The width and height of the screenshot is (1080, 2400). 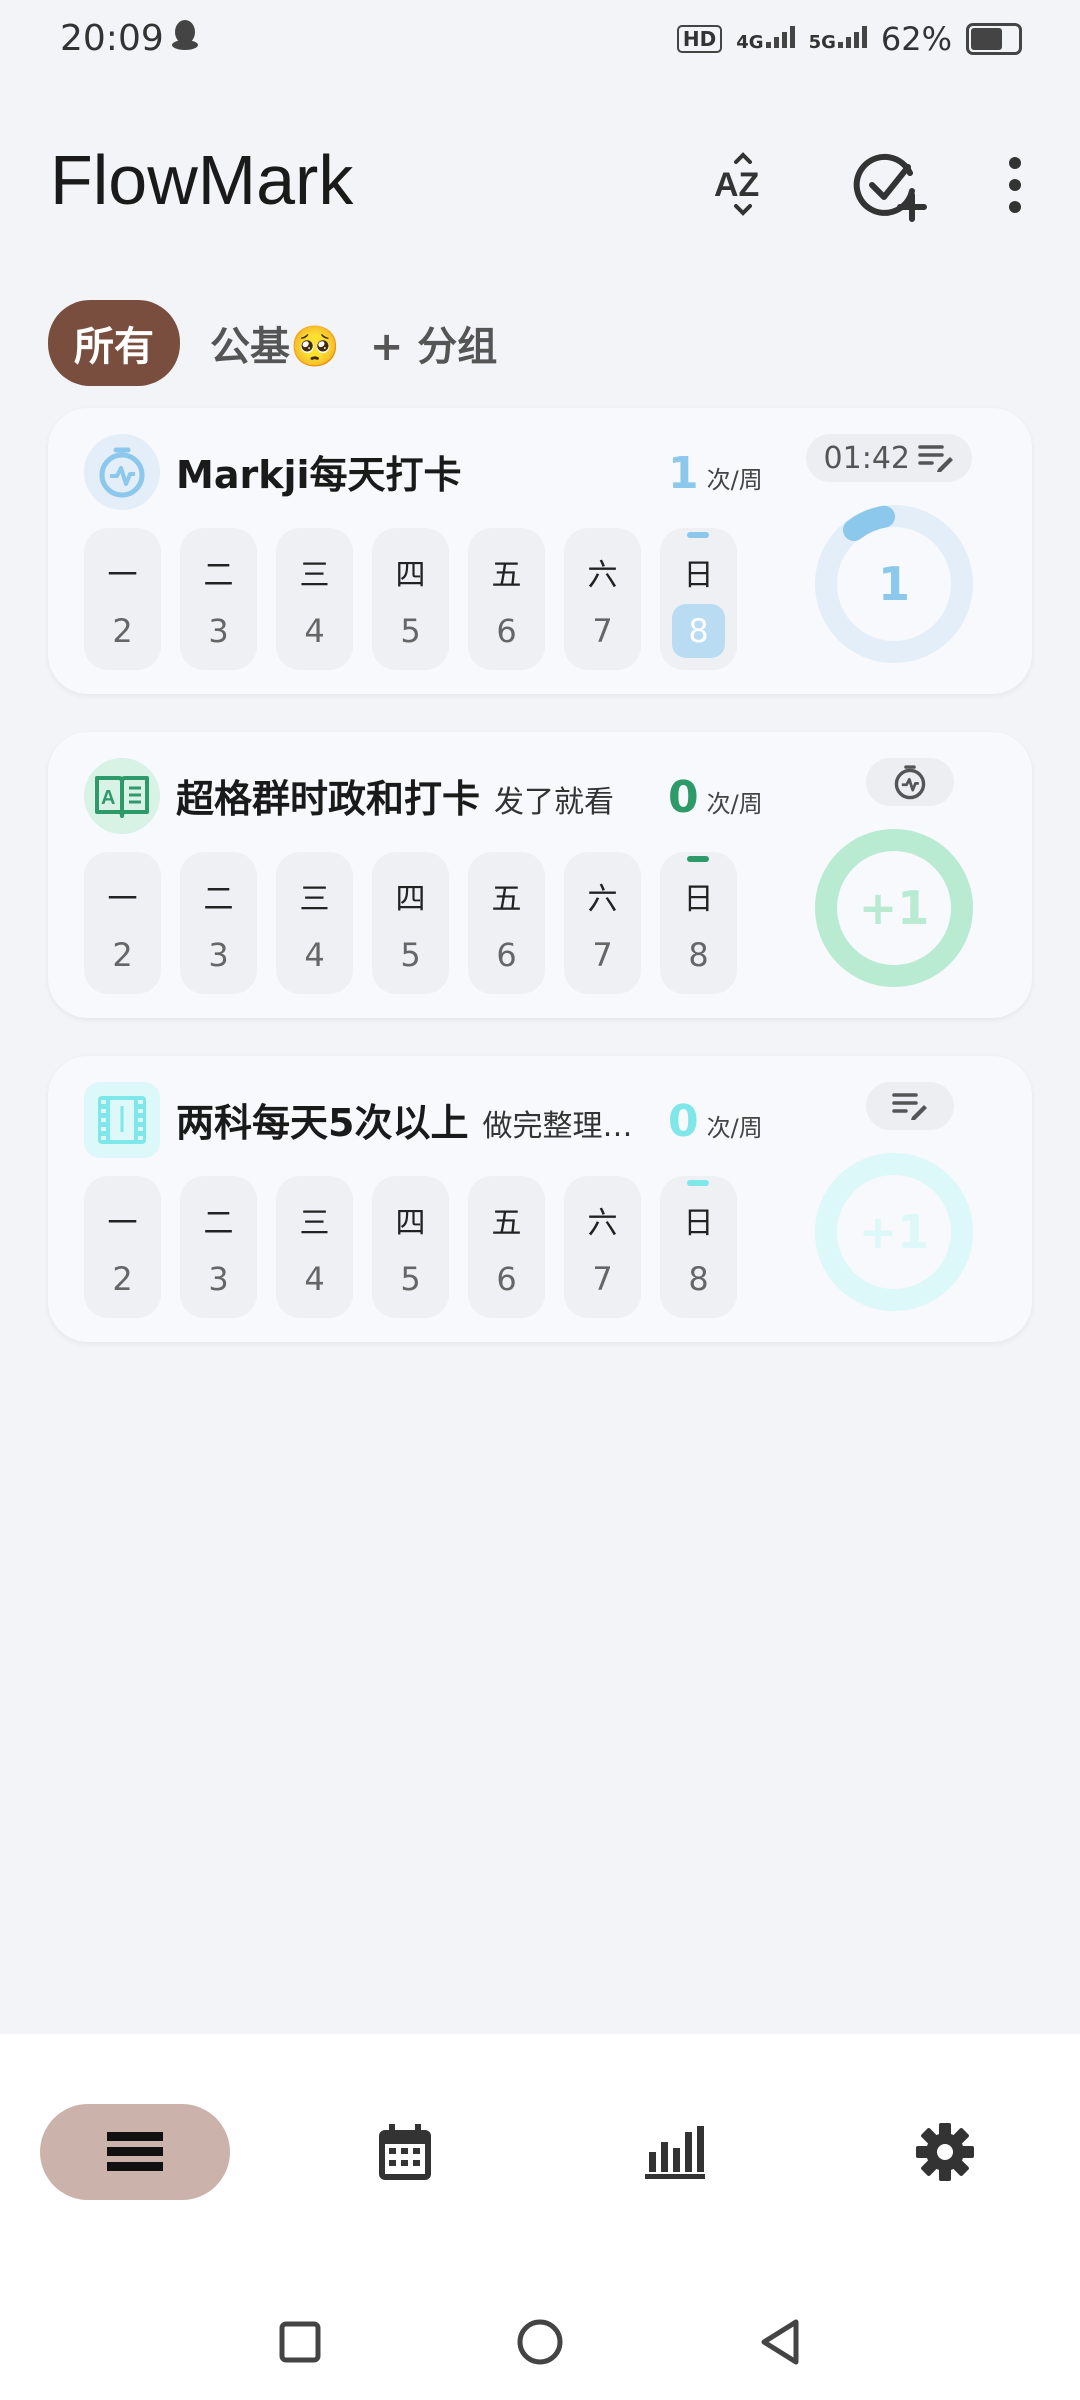 What do you see at coordinates (185, 37) in the screenshot?
I see `qq-notification-icon` at bounding box center [185, 37].